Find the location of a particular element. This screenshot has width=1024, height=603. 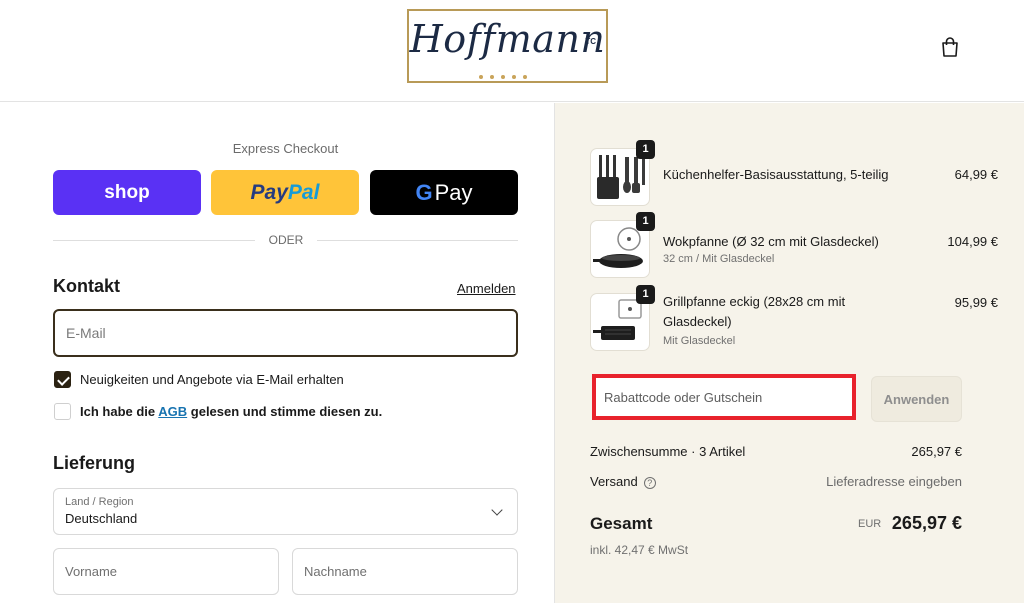

google-g-icon: G is located at coordinates (424, 192).